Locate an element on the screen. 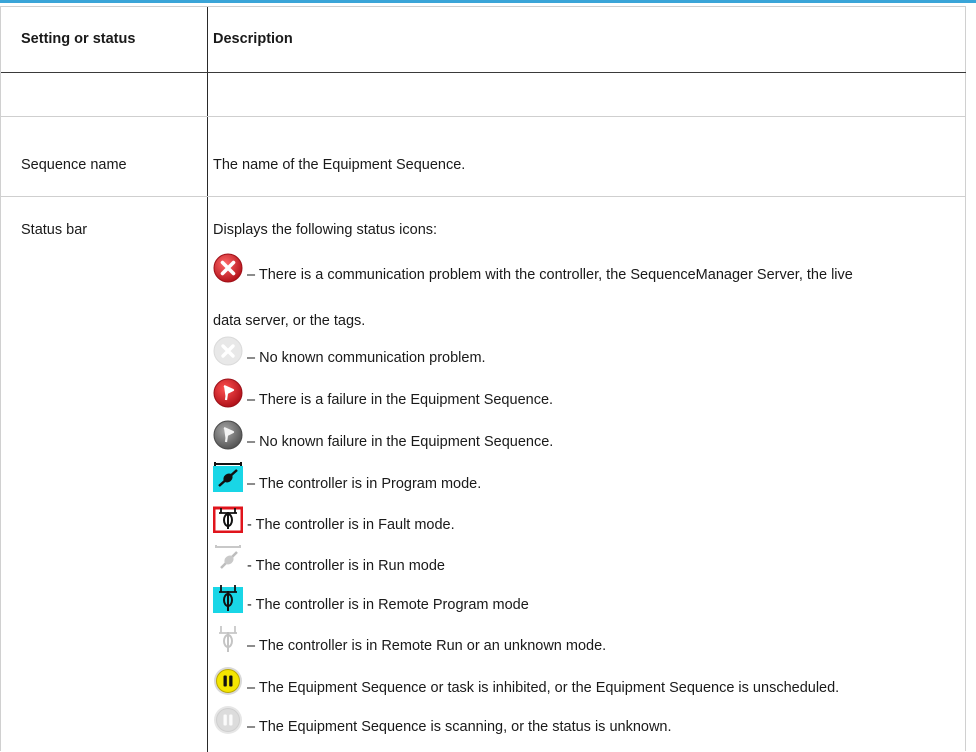 The height and width of the screenshot is (752, 976). description-status-bar: Displays the following status icons: is located at coordinates (325, 230).